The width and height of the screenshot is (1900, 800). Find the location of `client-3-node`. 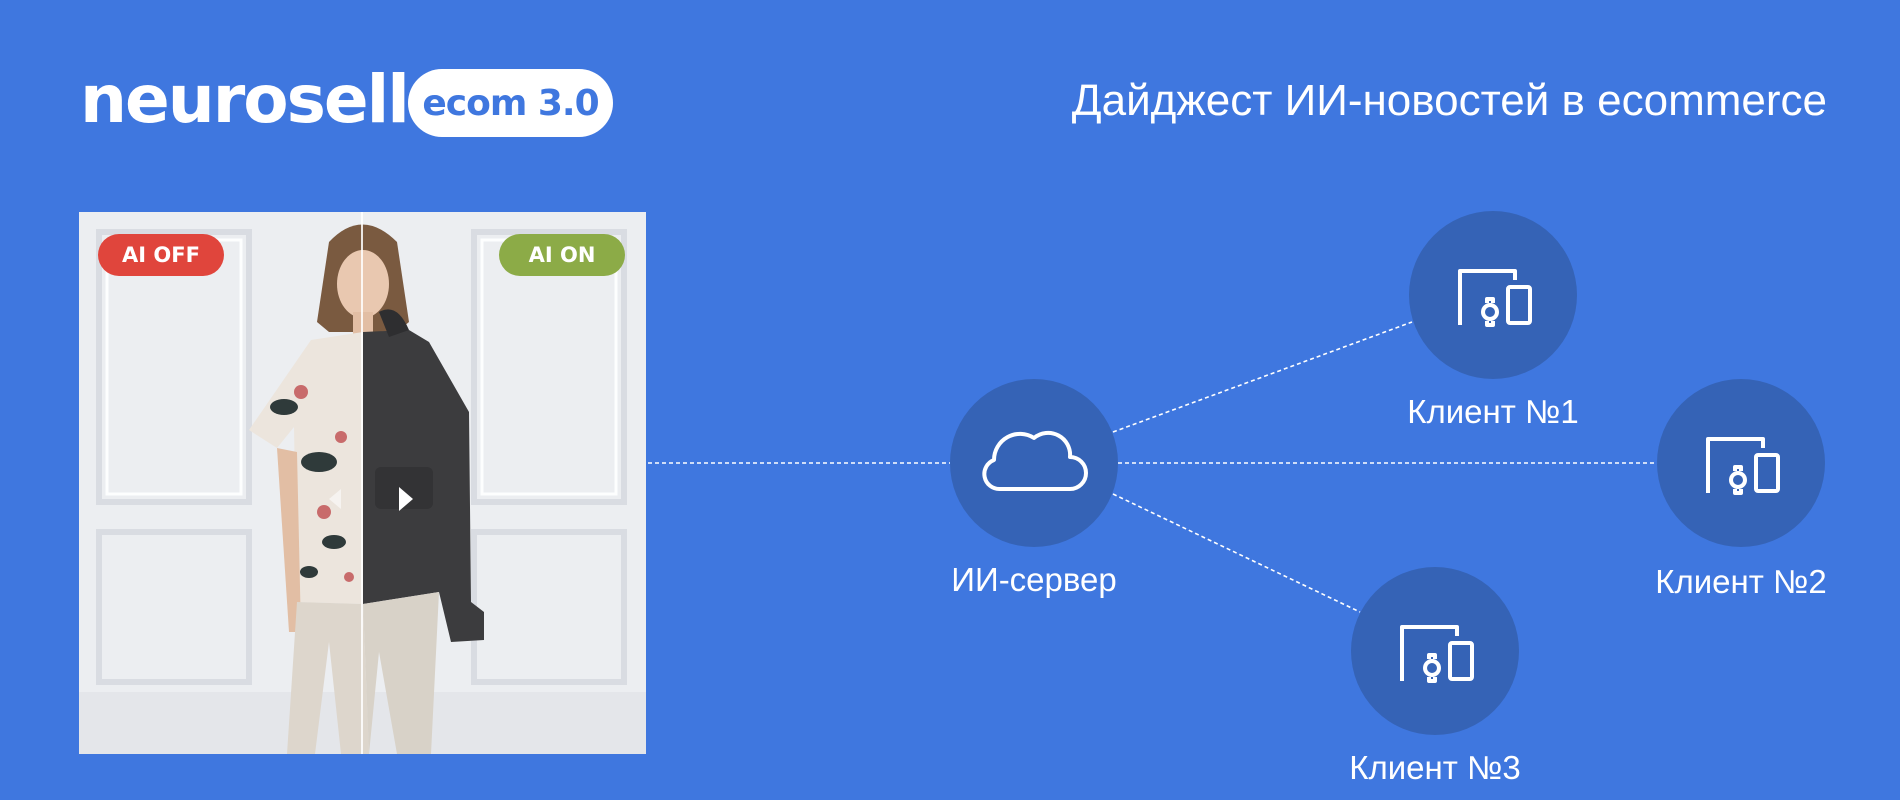

client-3-node is located at coordinates (1435, 651).